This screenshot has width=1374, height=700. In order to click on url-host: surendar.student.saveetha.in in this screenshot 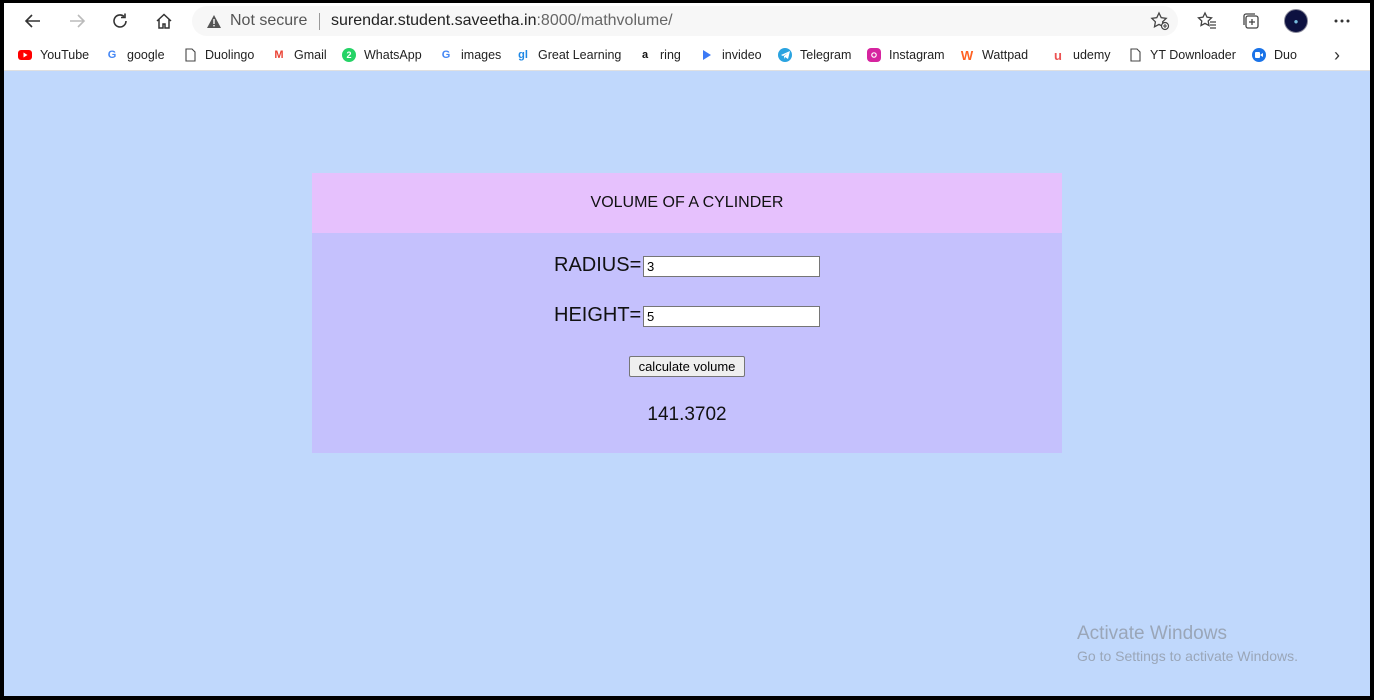, I will do `click(434, 20)`.